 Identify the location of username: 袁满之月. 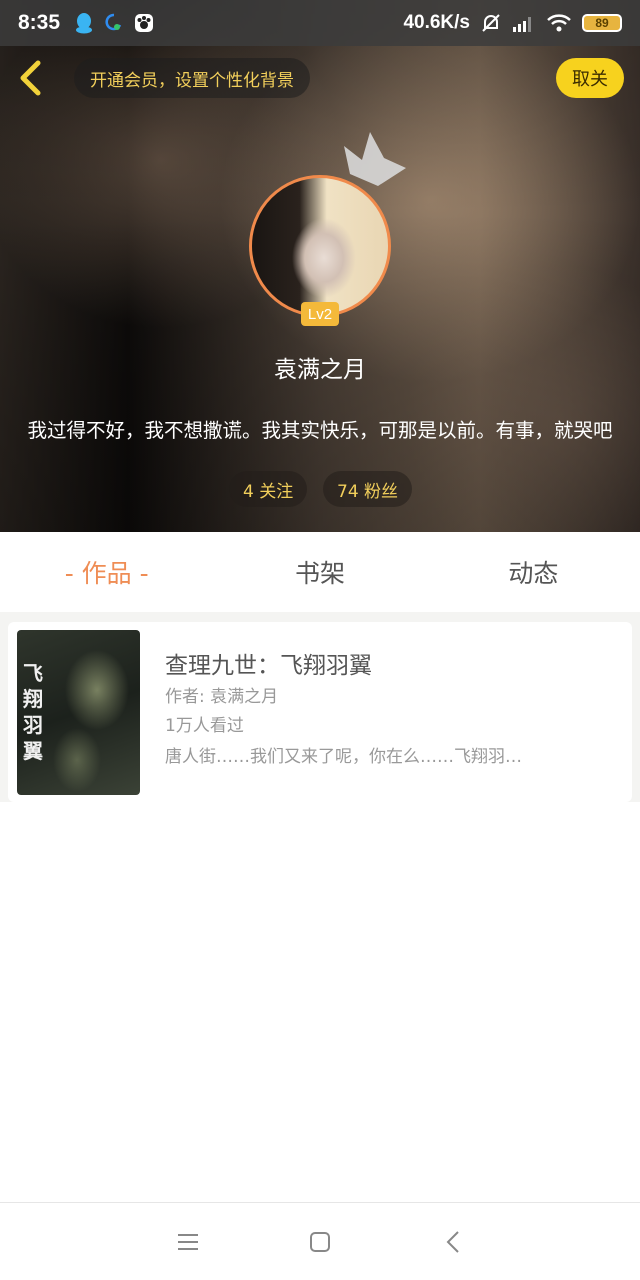
(320, 370).